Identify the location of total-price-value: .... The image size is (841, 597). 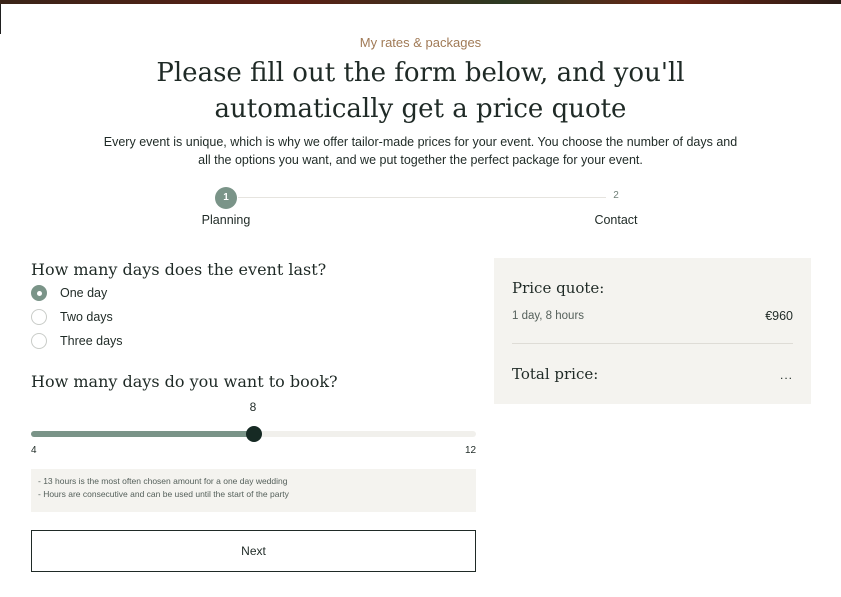
(786, 375).